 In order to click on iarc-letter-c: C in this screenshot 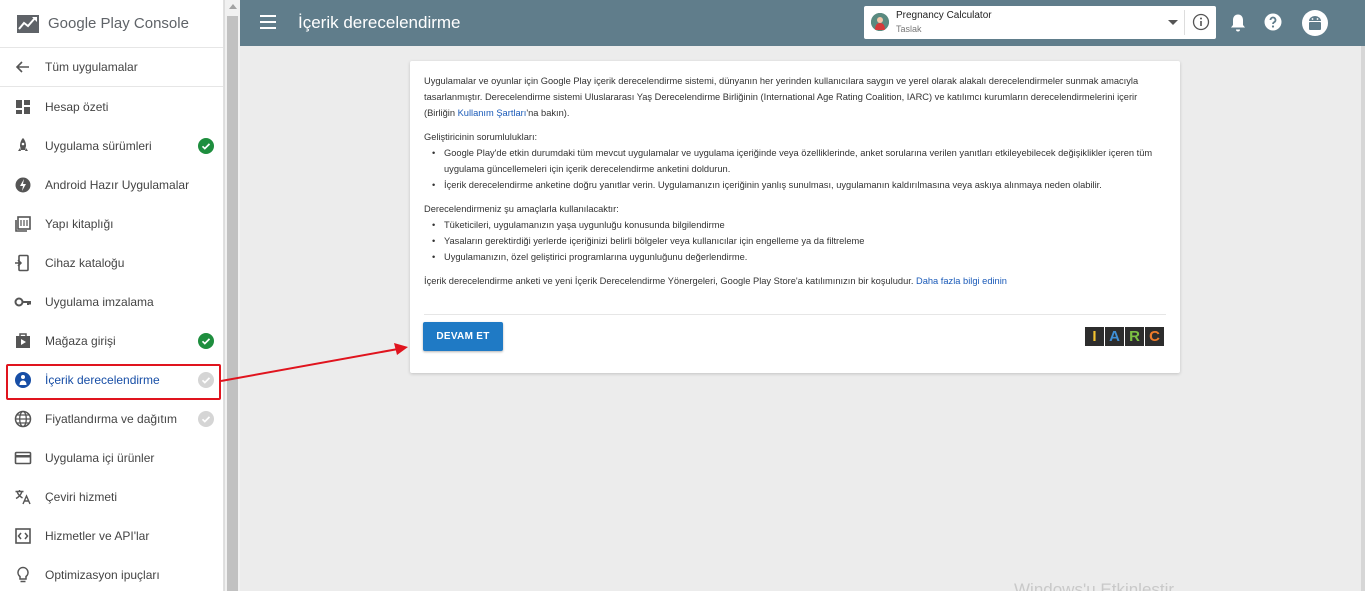, I will do `click(1154, 336)`.